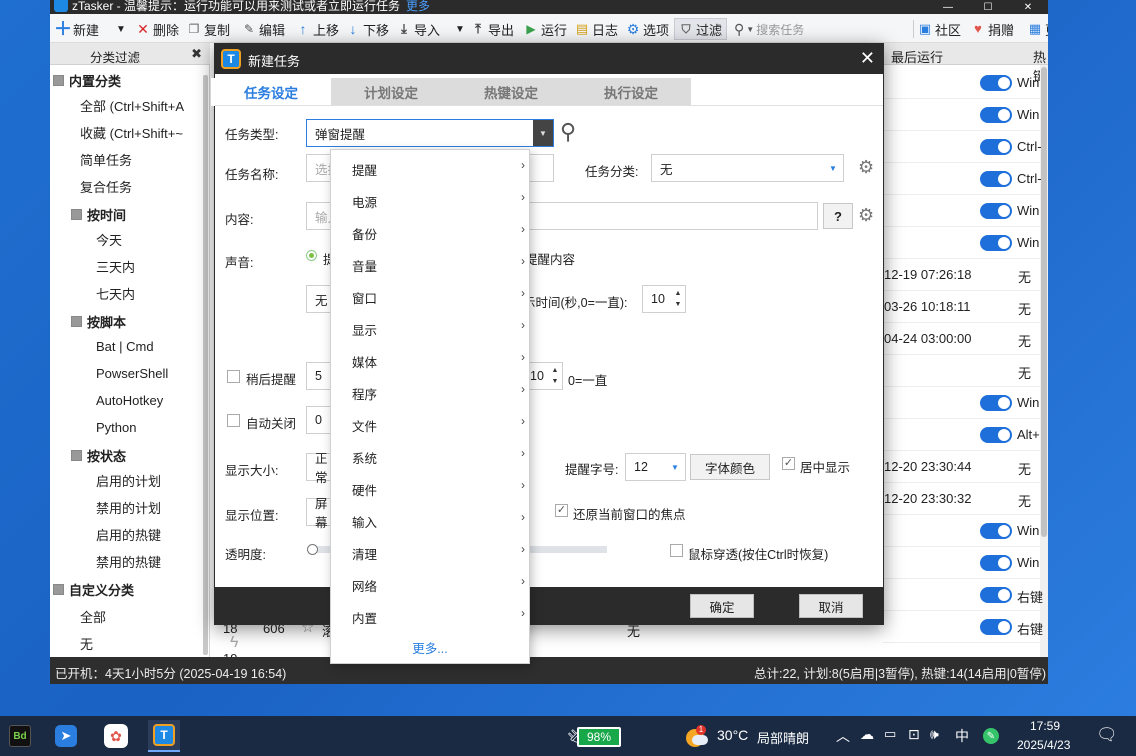  Describe the element at coordinates (678, 305) in the screenshot. I see `spin-down-icon: ▼` at that location.